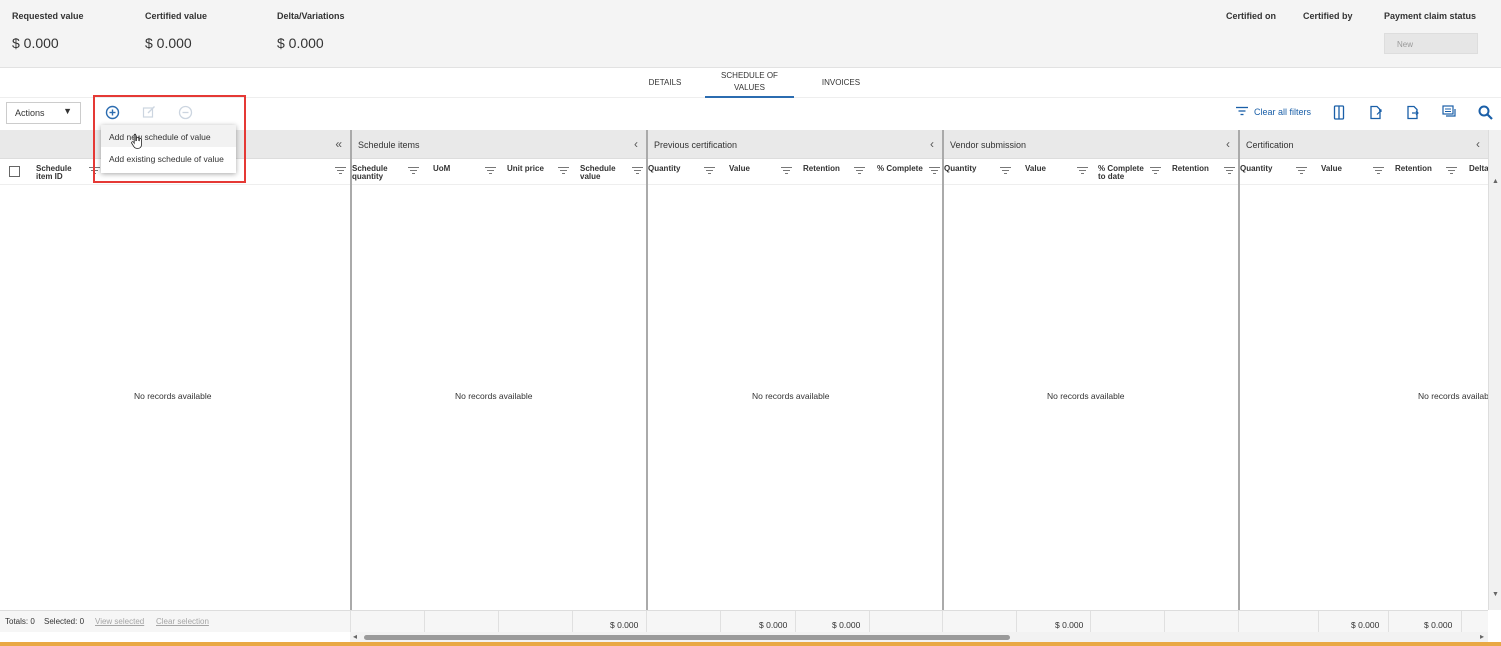 The image size is (1501, 646). I want to click on tab-schedule-of-values: SCHEDULE OF VALUES, so click(749, 83).